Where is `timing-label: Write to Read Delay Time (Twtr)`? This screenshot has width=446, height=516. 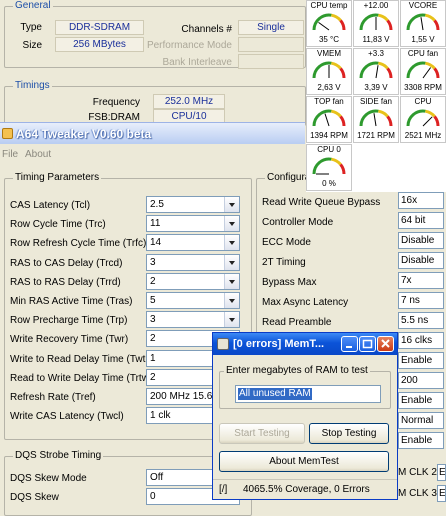 timing-label: Write to Read Delay Time (Twtr) is located at coordinates (81, 359).